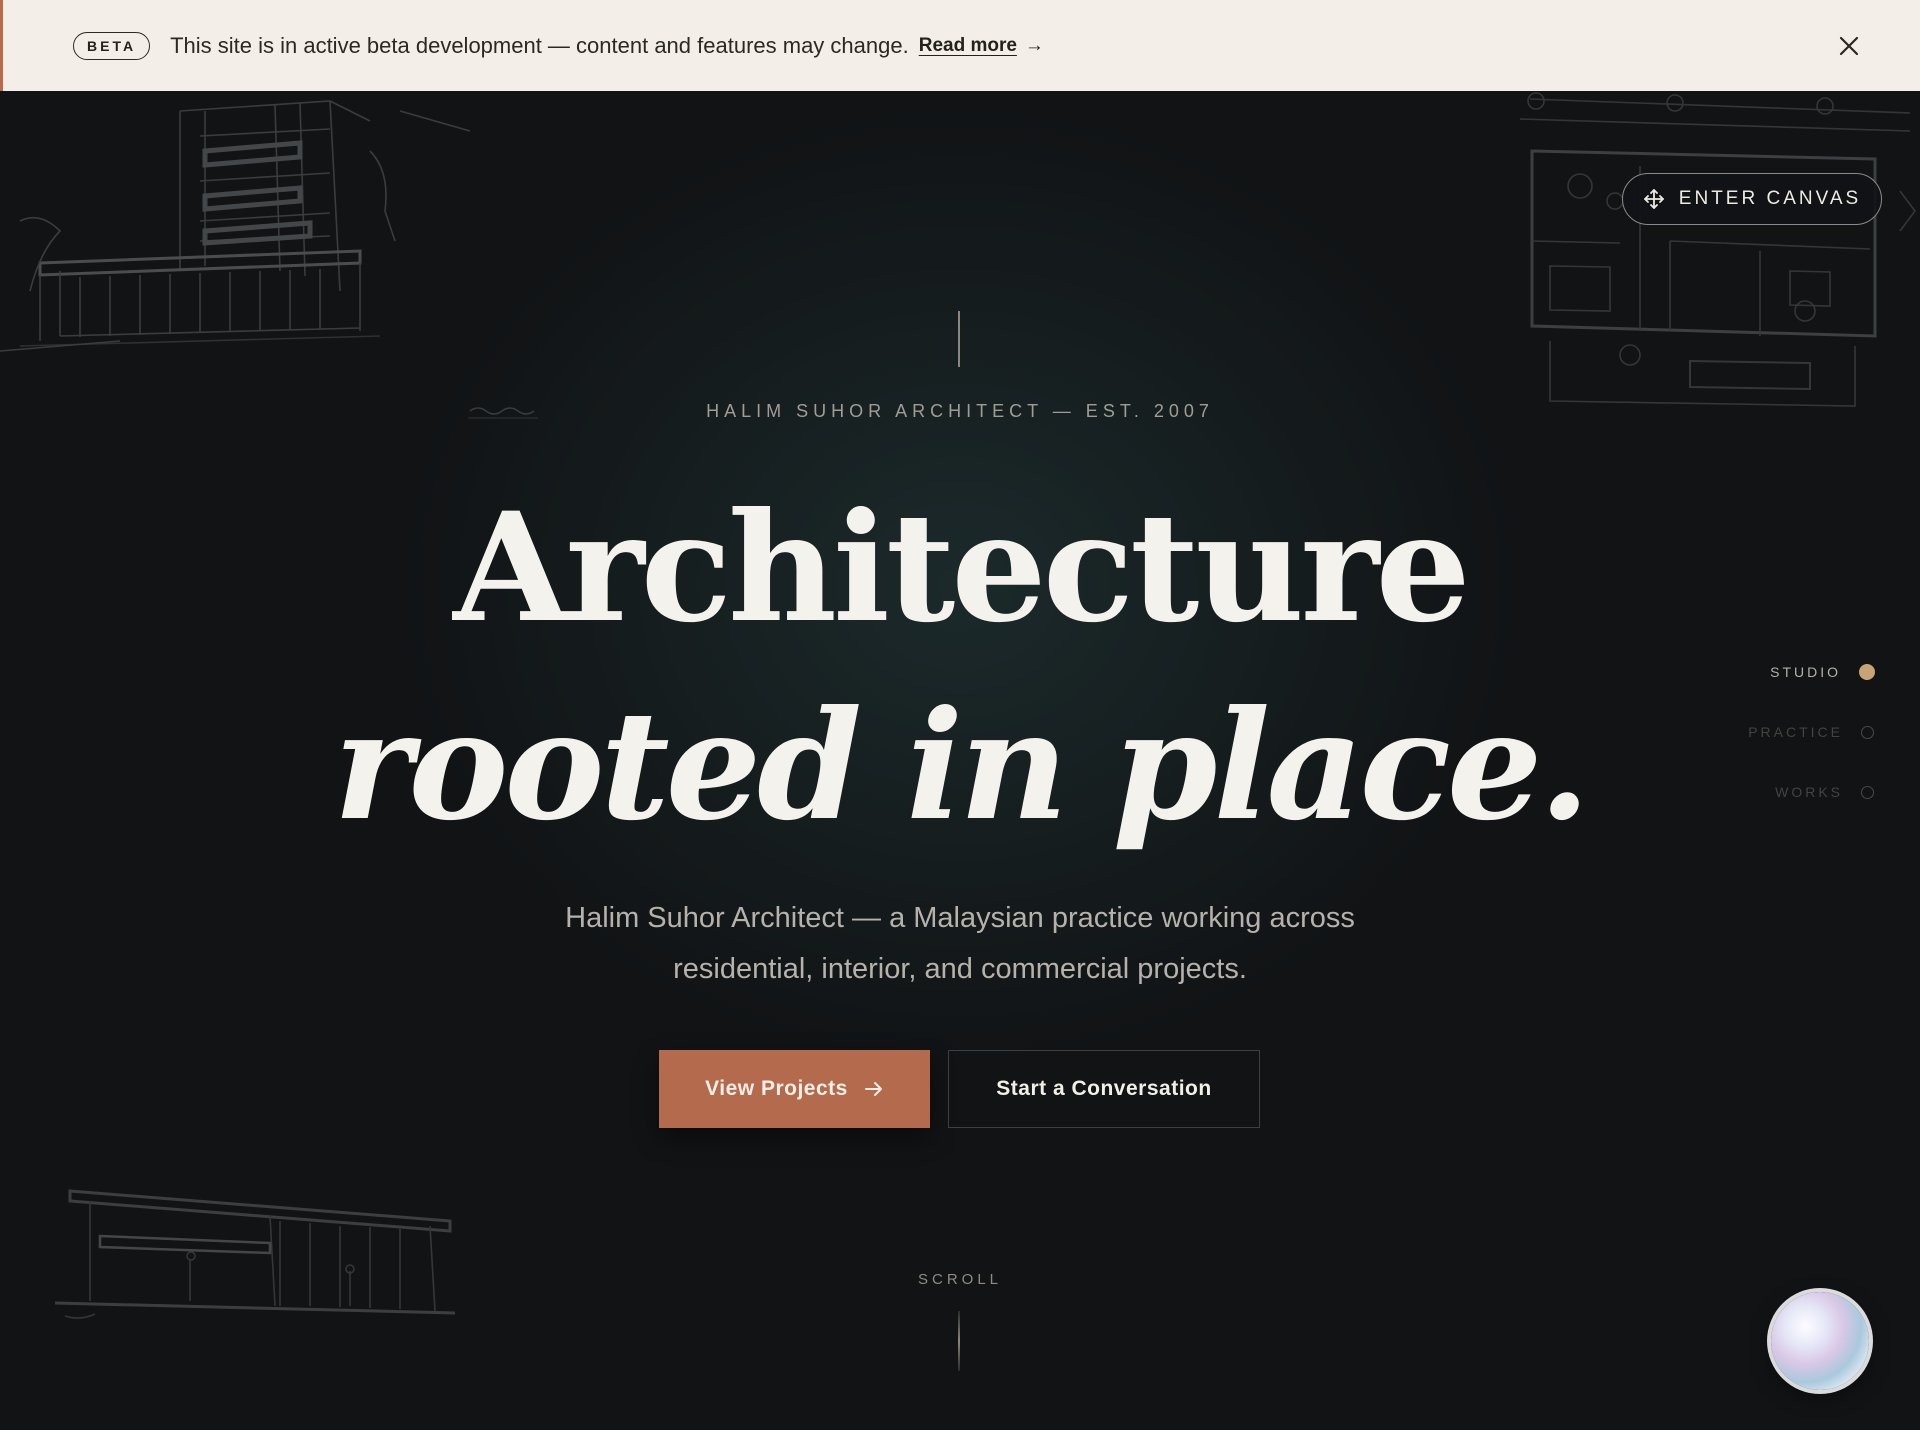  I want to click on section-nav-item-practice: PRACTICE, so click(1775, 732).